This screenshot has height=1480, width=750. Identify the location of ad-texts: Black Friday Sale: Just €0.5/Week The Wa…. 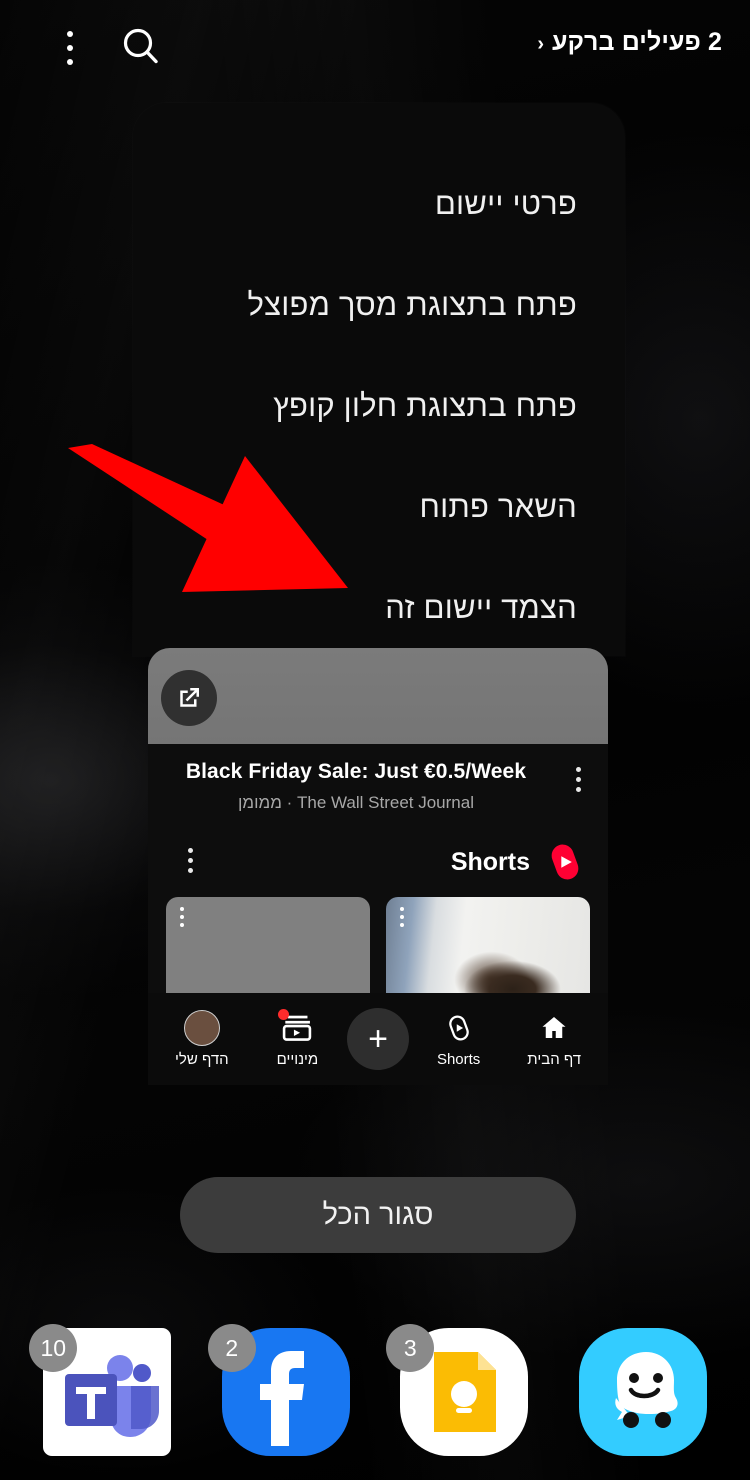
(348, 786).